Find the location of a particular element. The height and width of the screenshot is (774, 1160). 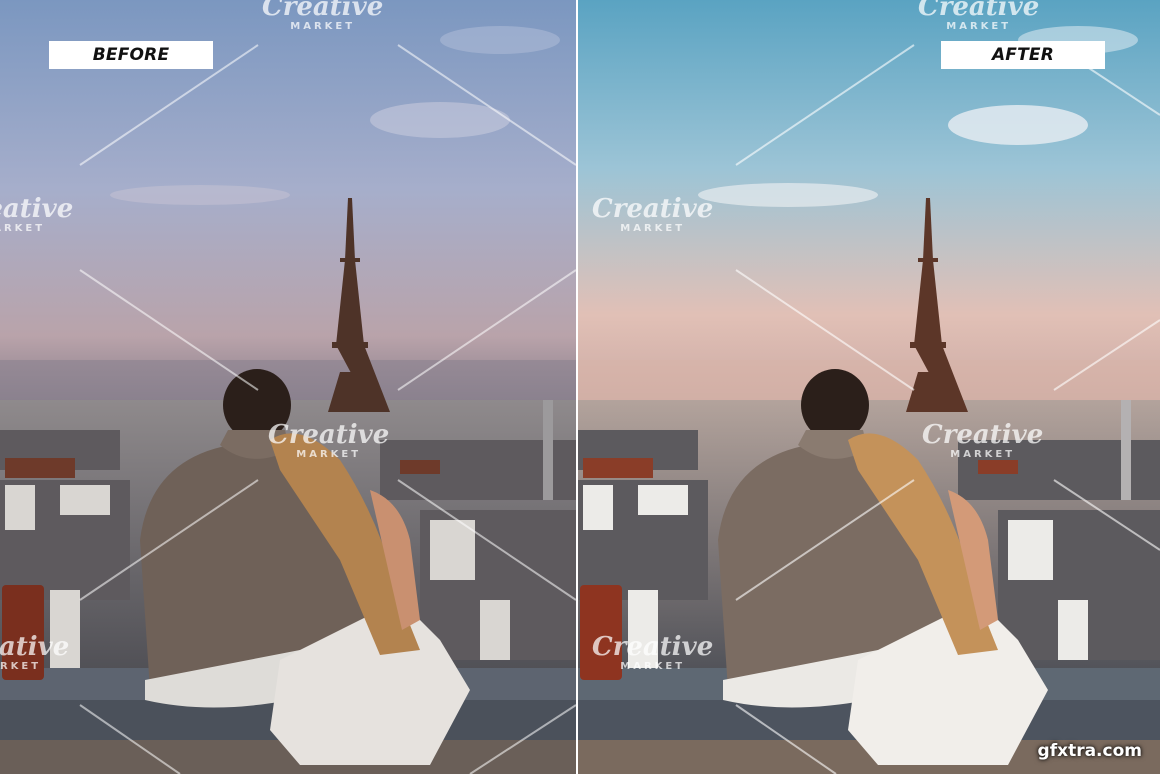

after-label: AFTER is located at coordinates (1023, 55).